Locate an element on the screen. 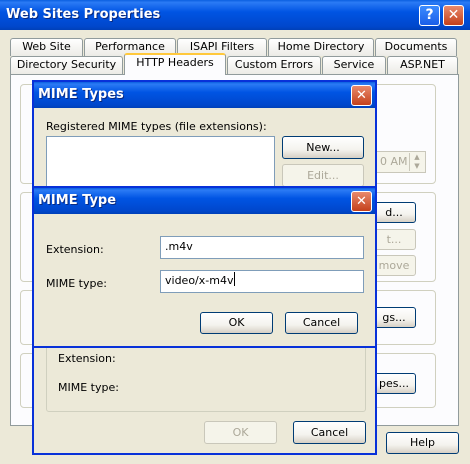 Image resolution: width=470 pixels, height=464 pixels. tab-service: Service is located at coordinates (354, 65).